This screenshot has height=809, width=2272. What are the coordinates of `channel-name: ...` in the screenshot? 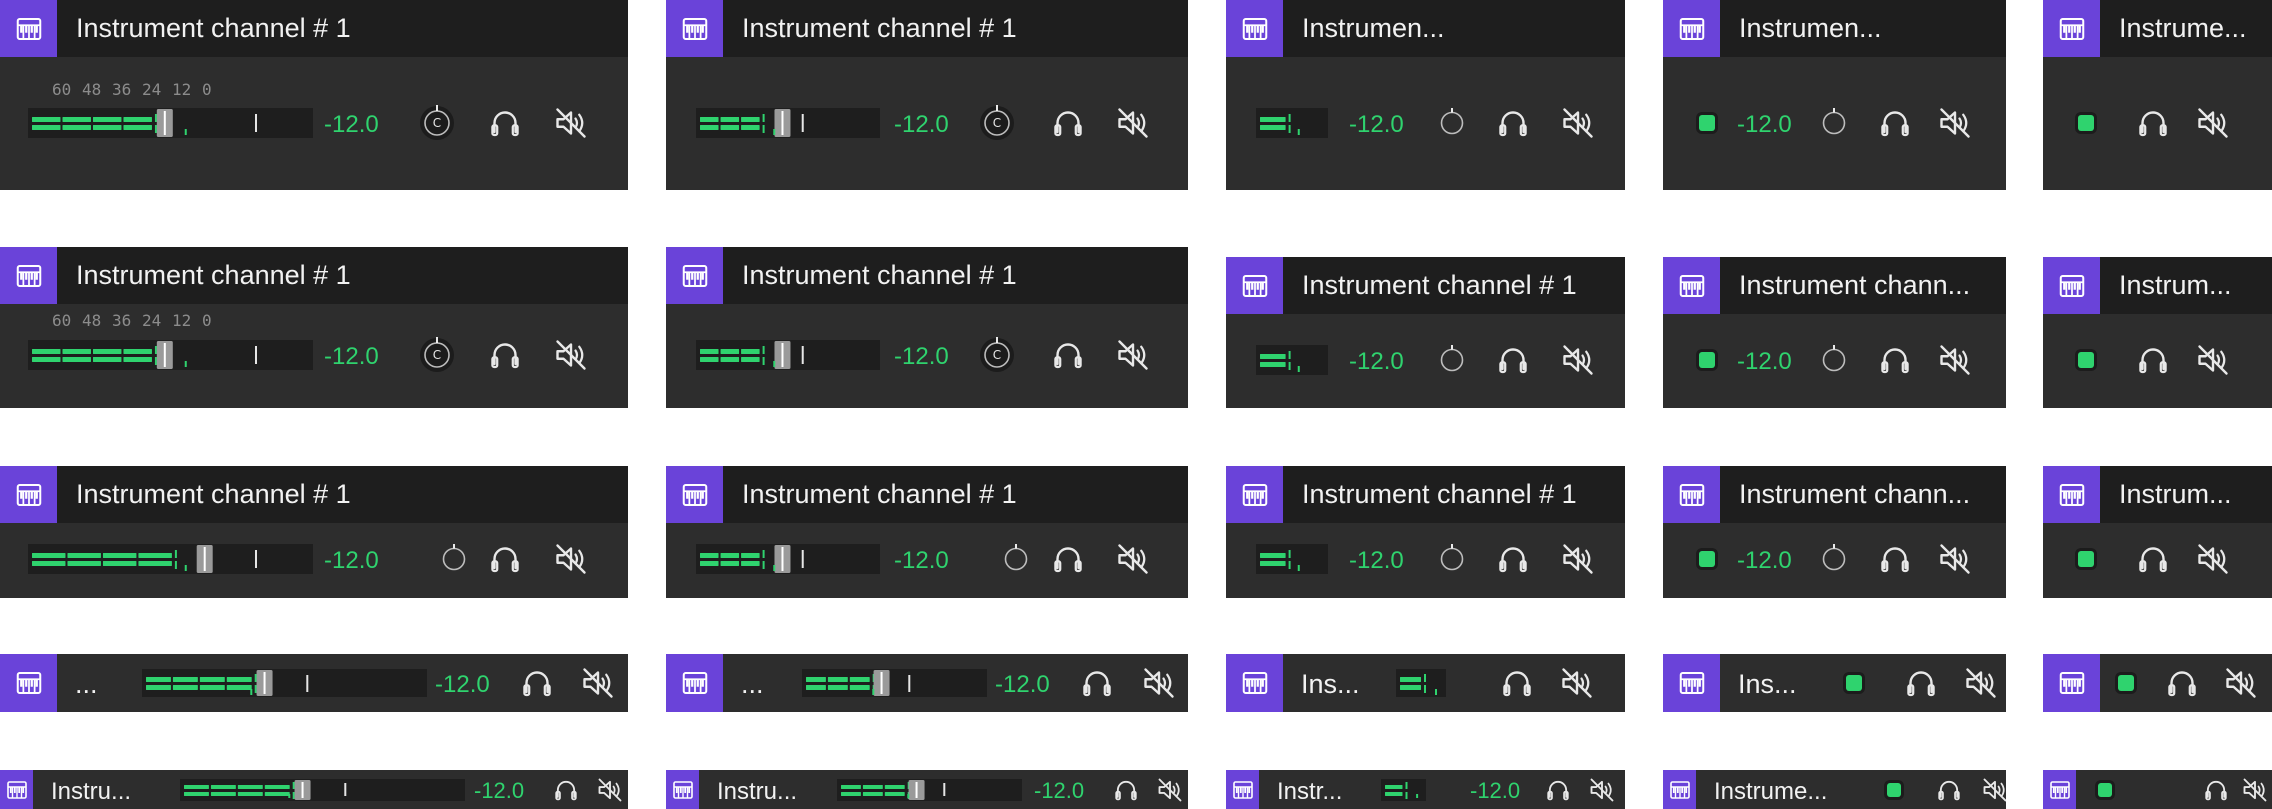 It's located at (86, 684).